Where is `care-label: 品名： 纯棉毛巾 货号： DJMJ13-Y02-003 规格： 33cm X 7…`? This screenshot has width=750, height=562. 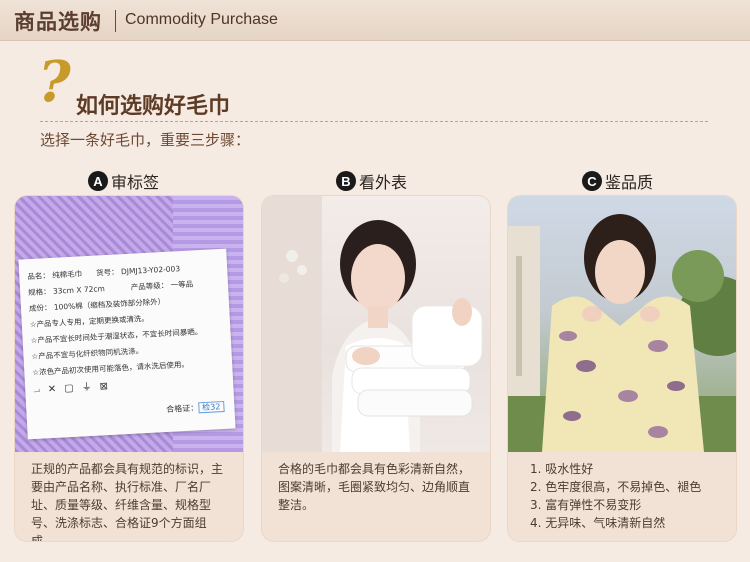
care-label: 品名： 纯棉毛巾 货号： DJMJ13-Y02-003 规格： 33cm X 7… is located at coordinates (127, 344).